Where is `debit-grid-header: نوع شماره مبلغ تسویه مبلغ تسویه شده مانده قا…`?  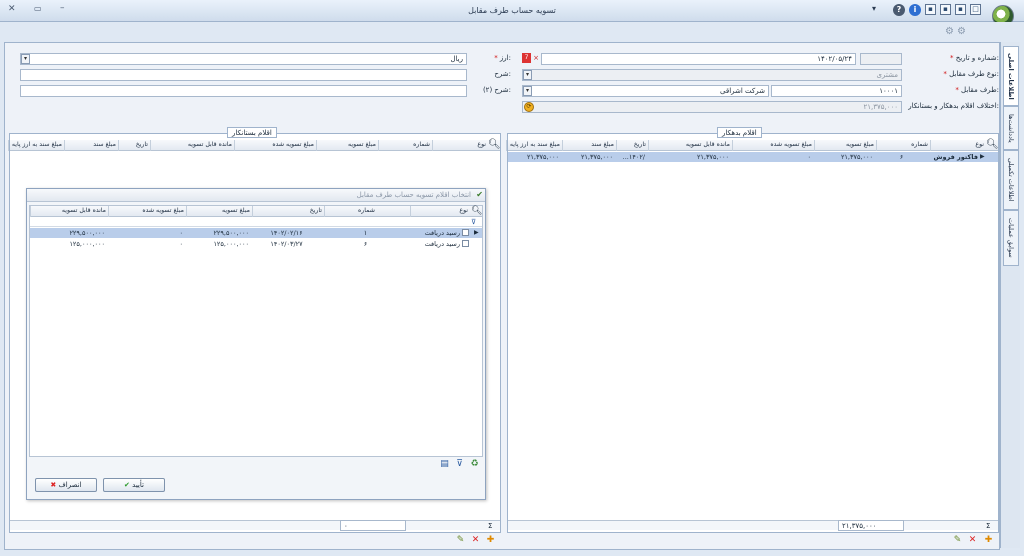 debit-grid-header: نوع شماره مبلغ تسویه مبلغ تسویه شده مانده قا… is located at coordinates (752, 145).